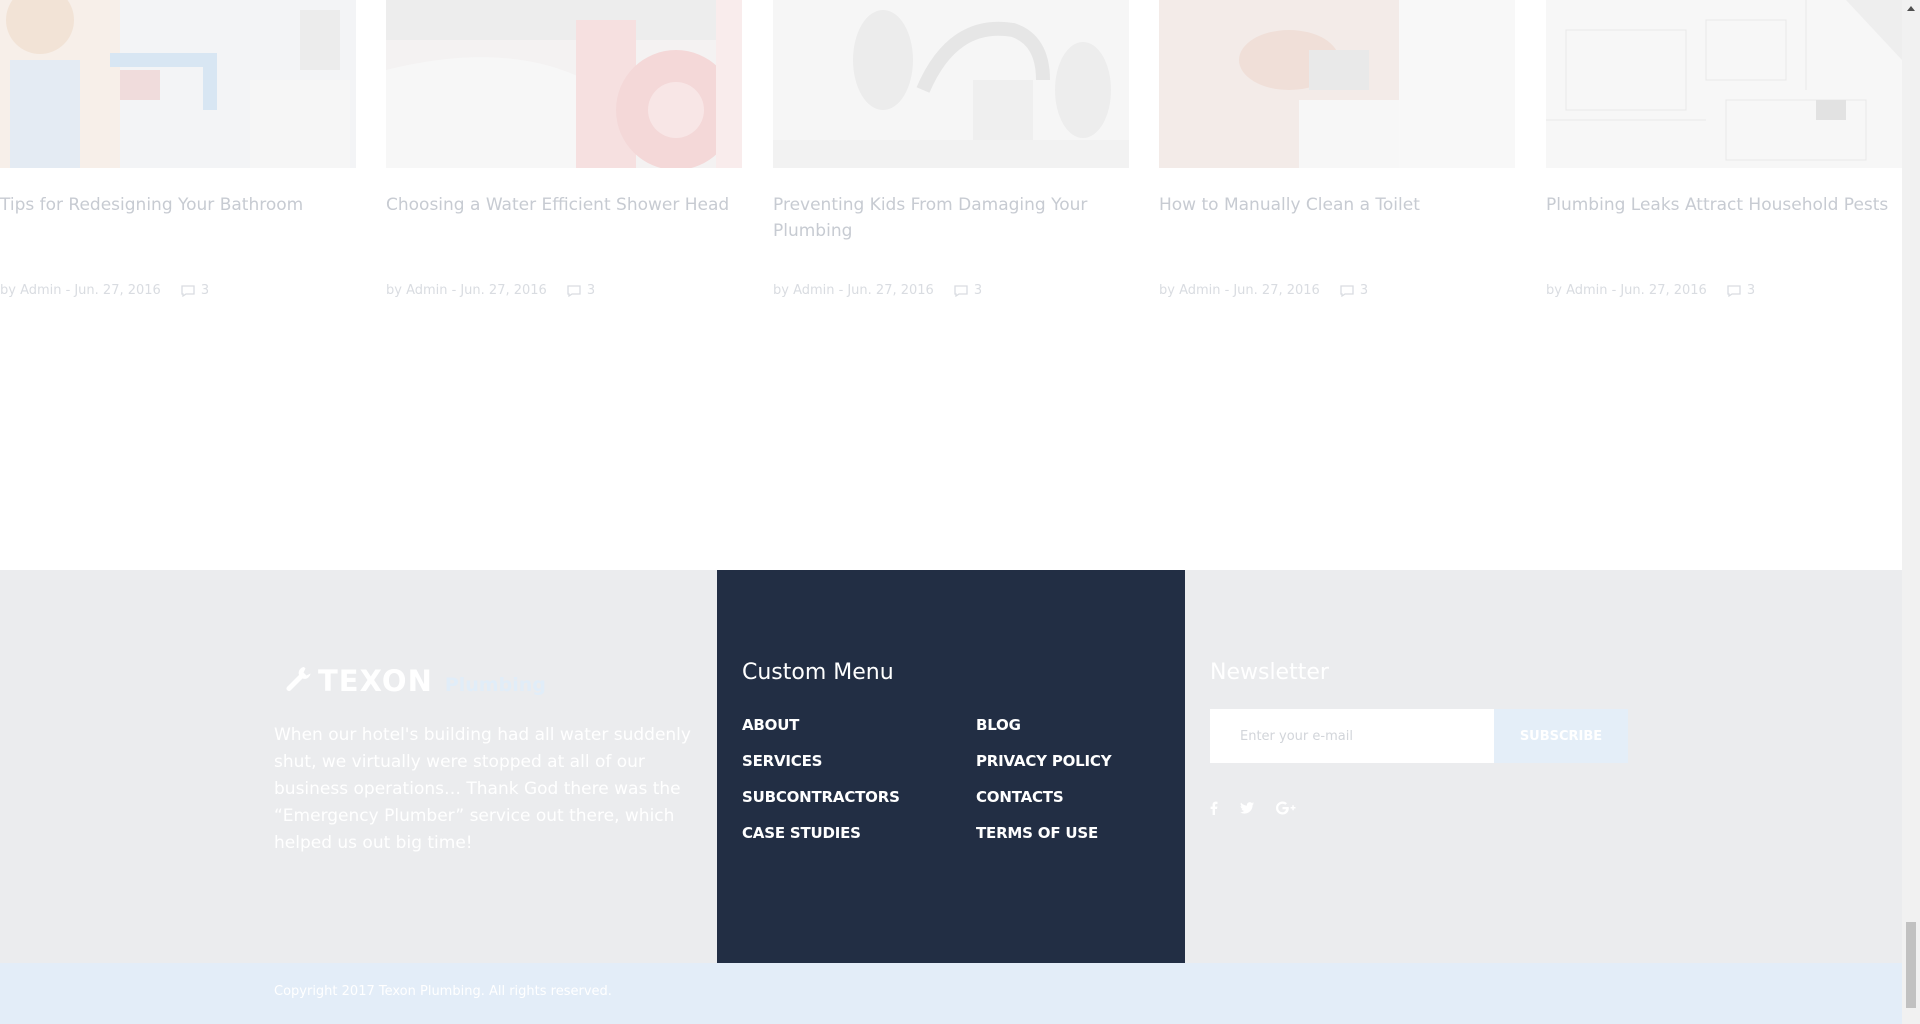 The width and height of the screenshot is (1920, 1024). What do you see at coordinates (1043, 734) in the screenshot?
I see `menu-link-blog: BLOG` at bounding box center [1043, 734].